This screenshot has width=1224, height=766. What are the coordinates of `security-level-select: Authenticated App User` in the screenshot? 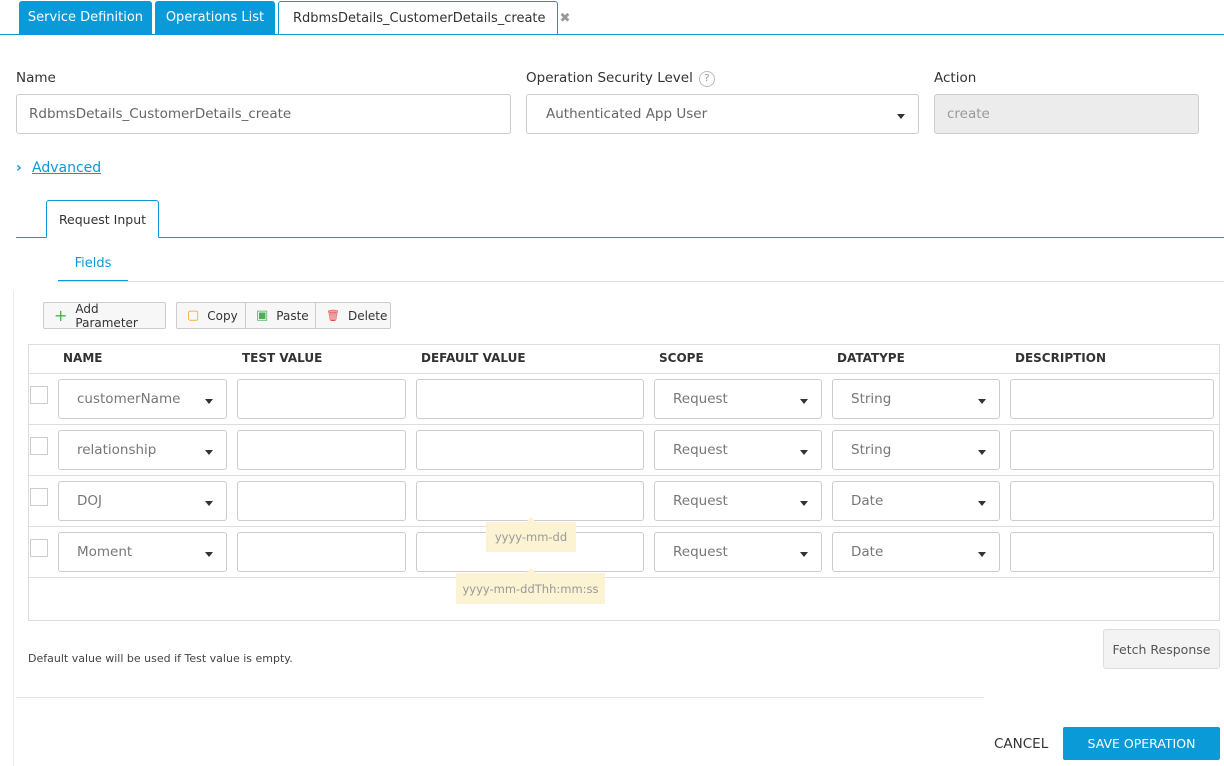 It's located at (722, 114).